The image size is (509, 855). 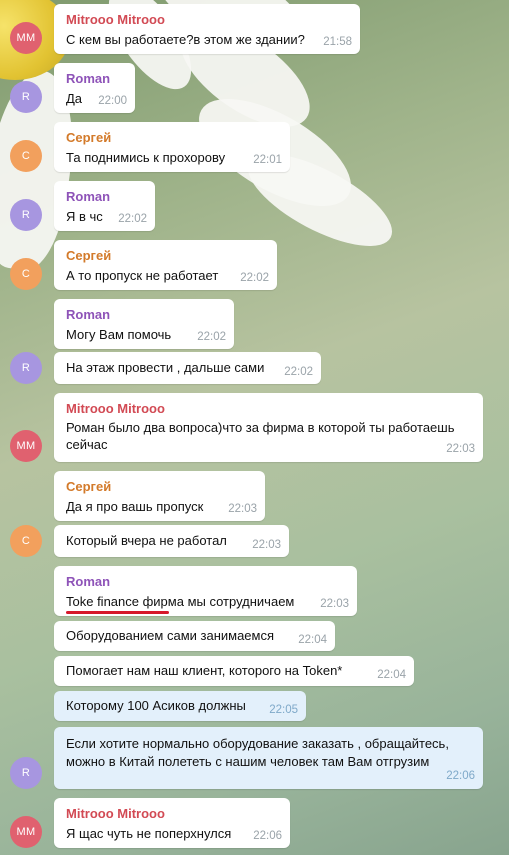 What do you see at coordinates (283, 710) in the screenshot?
I see `message-time: 22:05` at bounding box center [283, 710].